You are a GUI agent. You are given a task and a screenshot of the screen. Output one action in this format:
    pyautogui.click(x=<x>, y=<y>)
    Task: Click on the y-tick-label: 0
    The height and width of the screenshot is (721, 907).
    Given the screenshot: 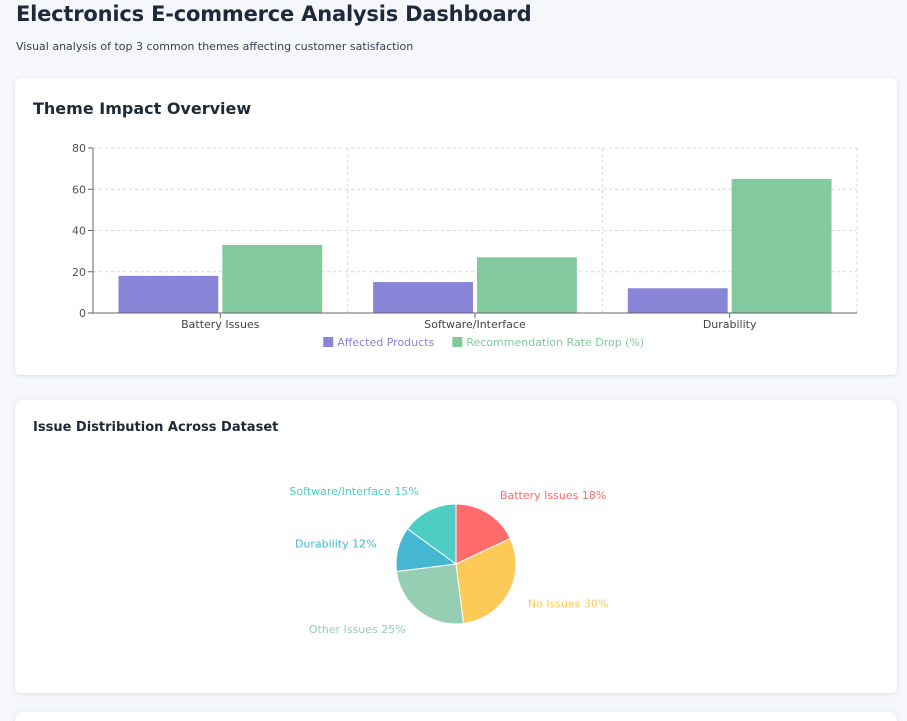 What is the action you would take?
    pyautogui.click(x=82, y=313)
    